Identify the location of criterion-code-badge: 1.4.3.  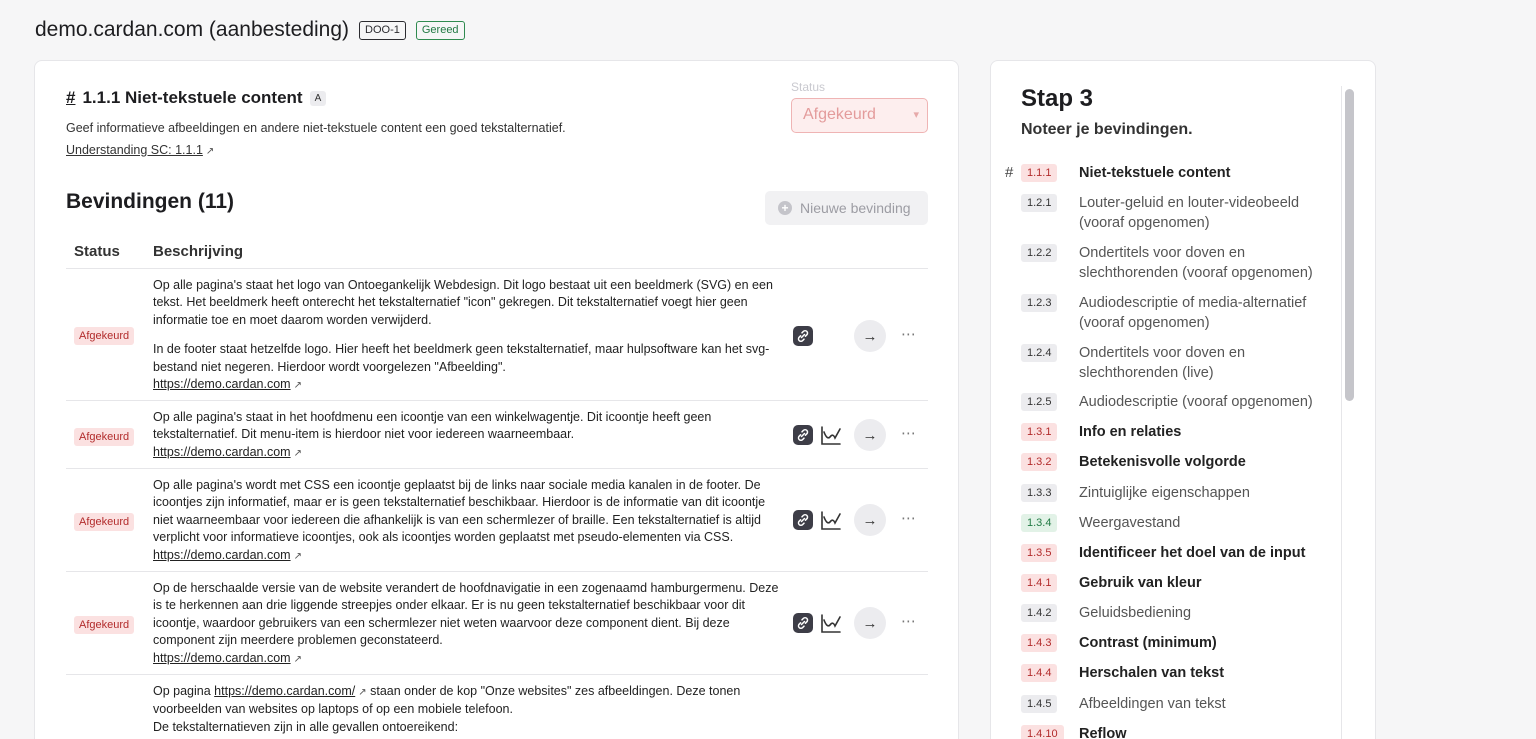
(1039, 643).